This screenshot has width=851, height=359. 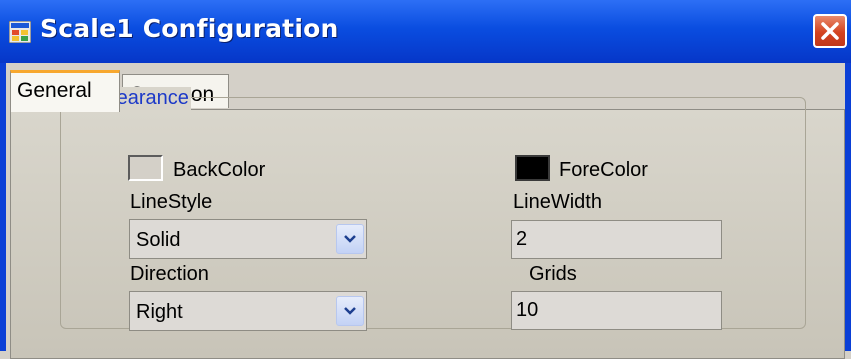 What do you see at coordinates (553, 274) in the screenshot?
I see `grids-label: Grids` at bounding box center [553, 274].